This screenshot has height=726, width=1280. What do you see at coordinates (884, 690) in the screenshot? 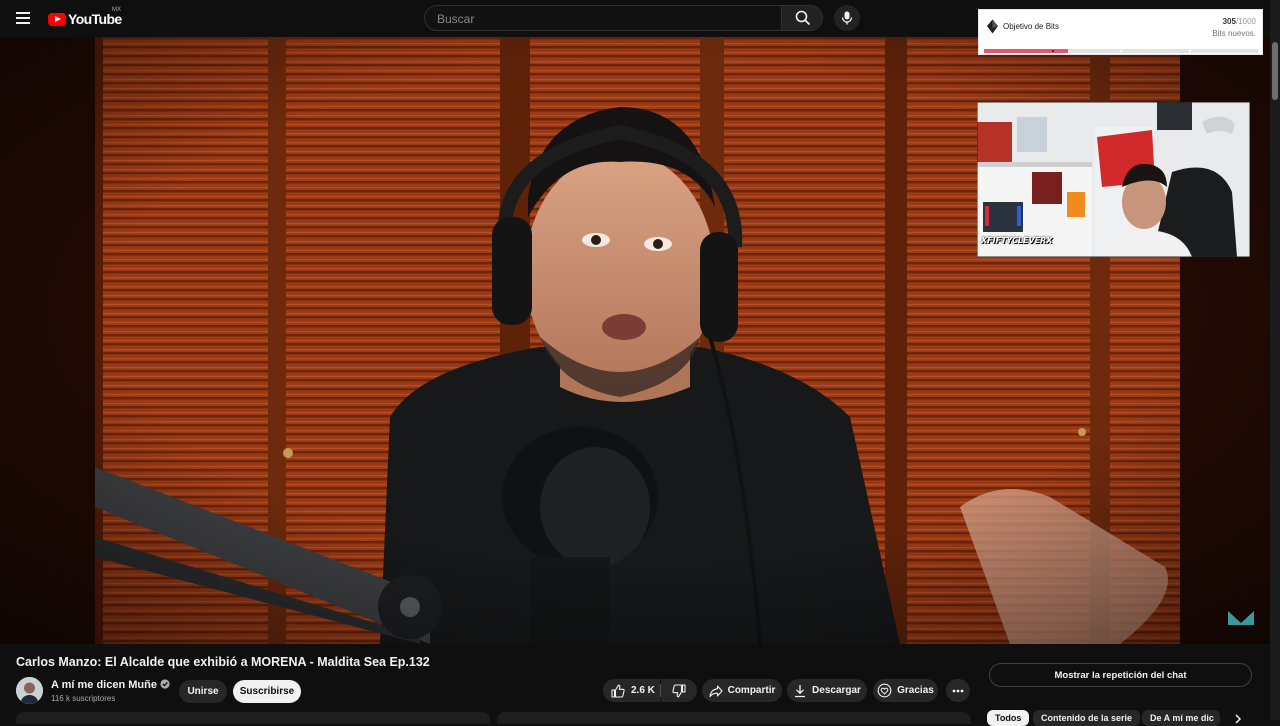
I see `thanks-icon` at bounding box center [884, 690].